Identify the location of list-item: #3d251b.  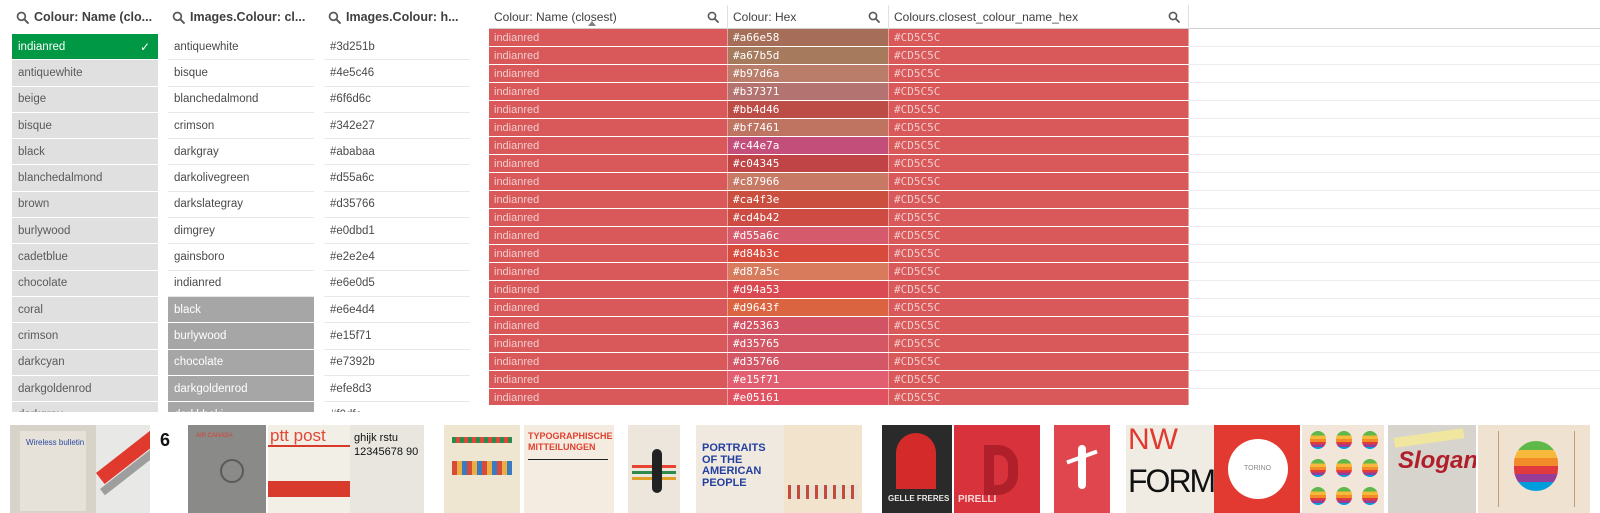
(397, 47).